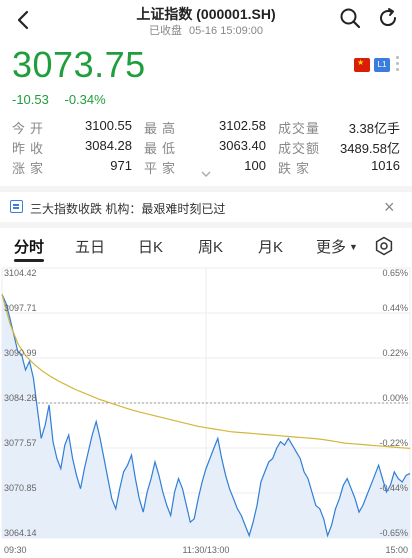 Image resolution: width=412 pixels, height=558 pixels. Describe the element at coordinates (150, 246) in the screenshot. I see `tab-daily-k: 日K` at that location.